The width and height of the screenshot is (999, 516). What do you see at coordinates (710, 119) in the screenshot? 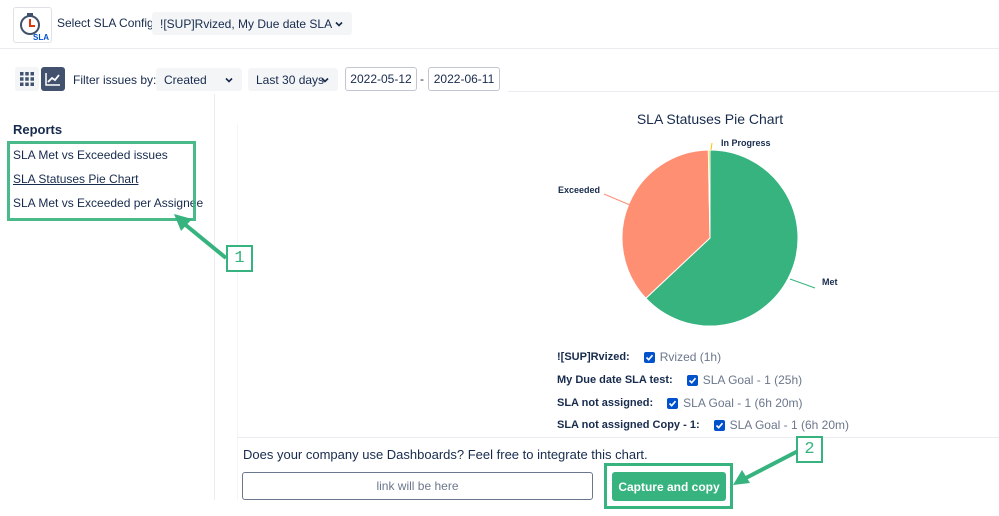
I see `chart-title: SLA Statuses Pie Chart` at bounding box center [710, 119].